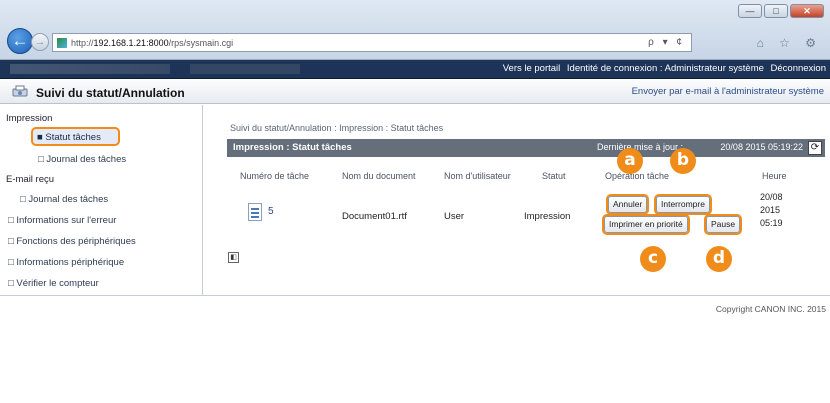 The height and width of the screenshot is (403, 830). I want to click on job-number-link: 5, so click(271, 211).